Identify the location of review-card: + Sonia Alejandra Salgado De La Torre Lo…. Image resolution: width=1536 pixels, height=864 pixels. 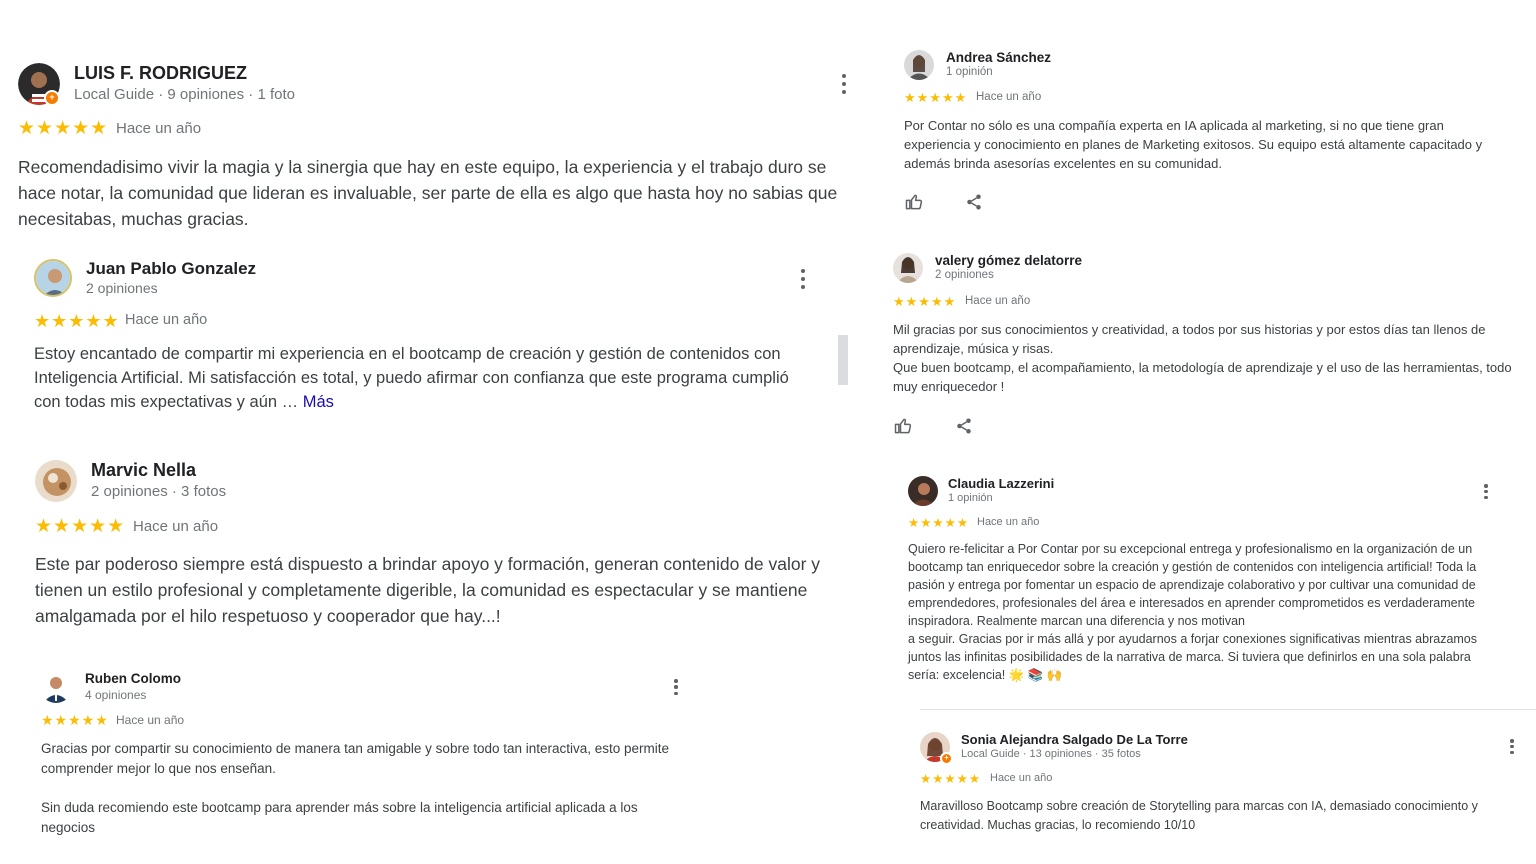
(1220, 792).